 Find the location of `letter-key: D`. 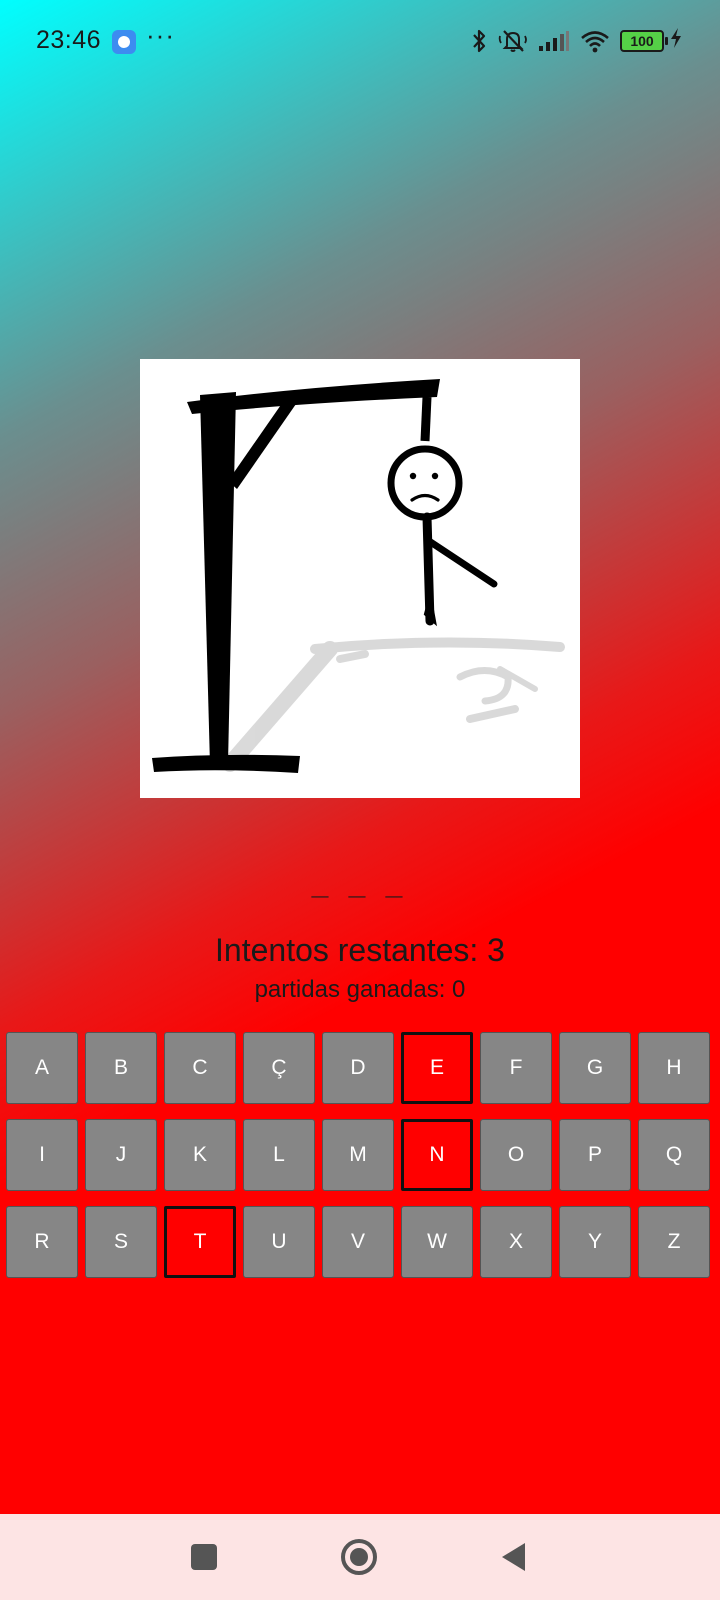

letter-key: D is located at coordinates (358, 1068).